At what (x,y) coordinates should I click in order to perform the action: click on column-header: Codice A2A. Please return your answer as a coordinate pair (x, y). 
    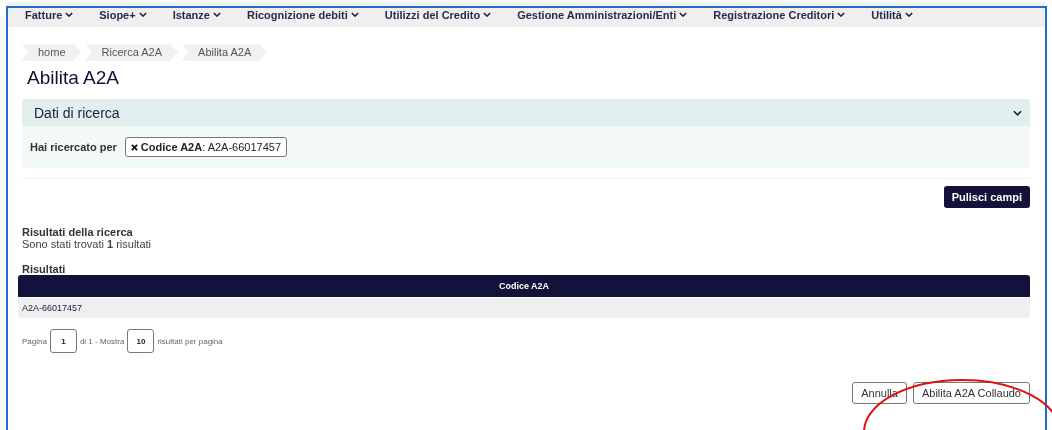
    Looking at the image, I should click on (524, 286).